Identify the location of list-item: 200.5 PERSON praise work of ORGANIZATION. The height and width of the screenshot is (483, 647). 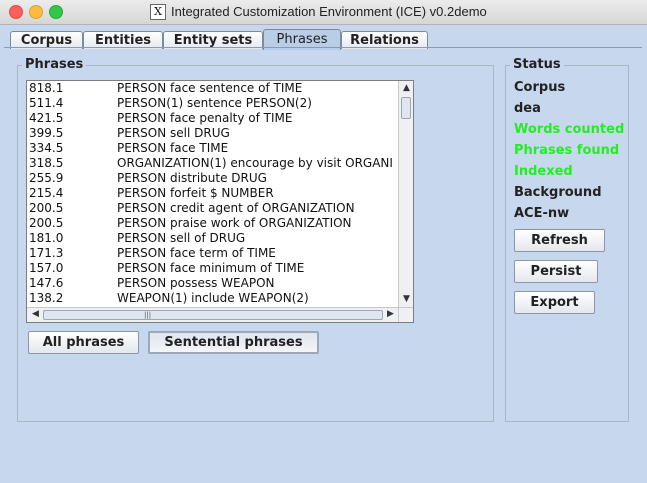
(213, 223).